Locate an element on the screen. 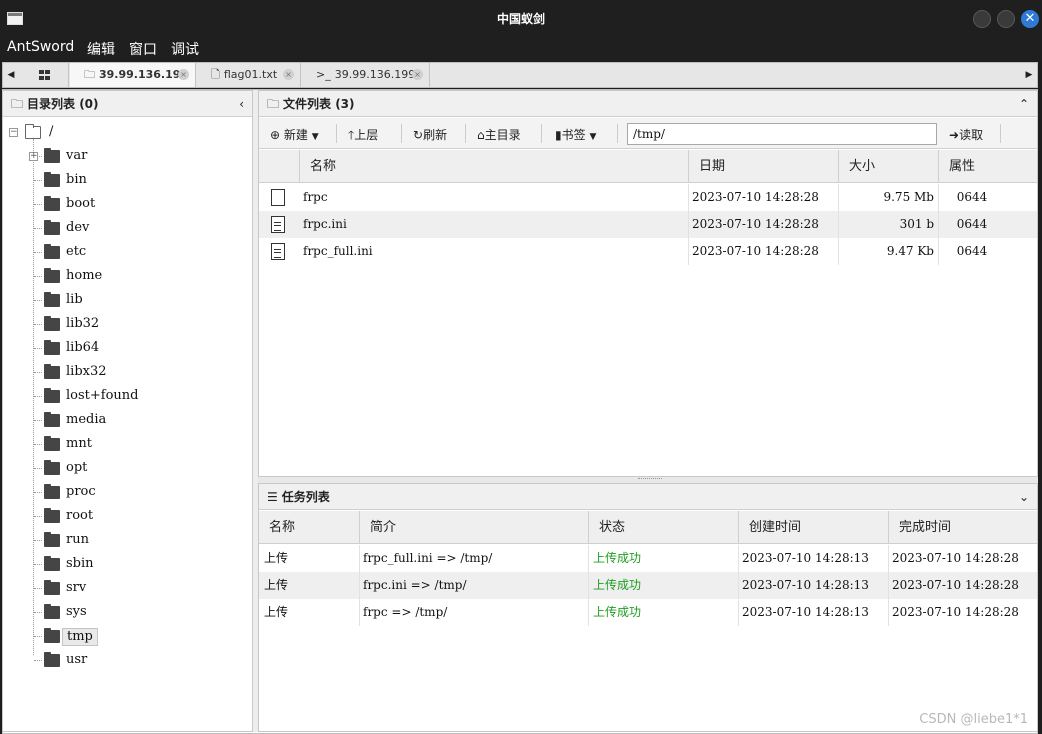 Image resolution: width=1042 pixels, height=734 pixels. window-title: 中国蚁剑 is located at coordinates (520, 19).